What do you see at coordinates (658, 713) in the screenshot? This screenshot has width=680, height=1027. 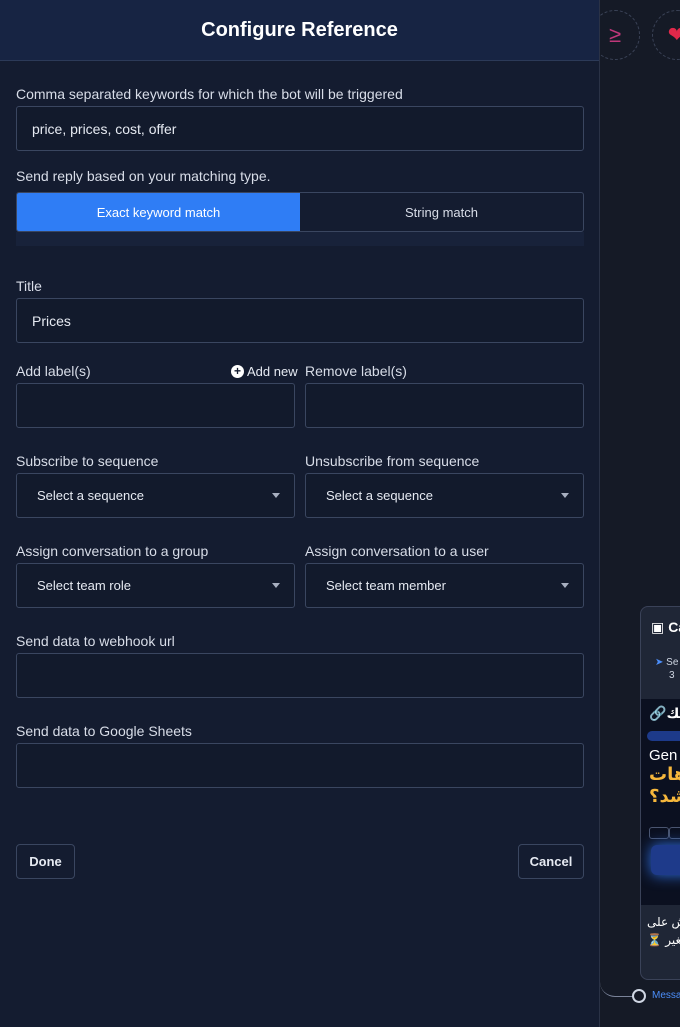 I see `link-icon: 🔗` at bounding box center [658, 713].